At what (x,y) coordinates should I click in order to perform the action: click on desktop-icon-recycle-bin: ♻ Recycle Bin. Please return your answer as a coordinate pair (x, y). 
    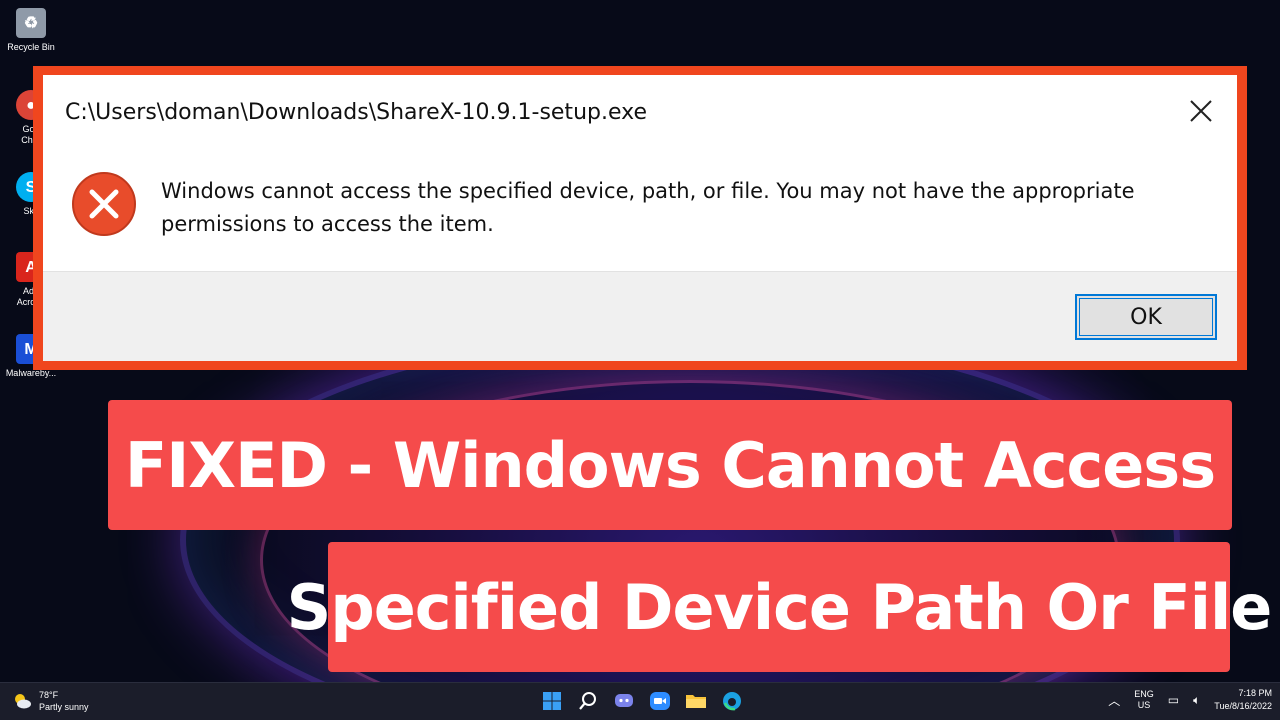
    Looking at the image, I should click on (31, 30).